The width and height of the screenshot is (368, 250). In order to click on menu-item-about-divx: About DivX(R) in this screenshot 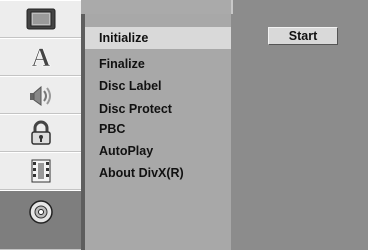, I will do `click(158, 173)`.